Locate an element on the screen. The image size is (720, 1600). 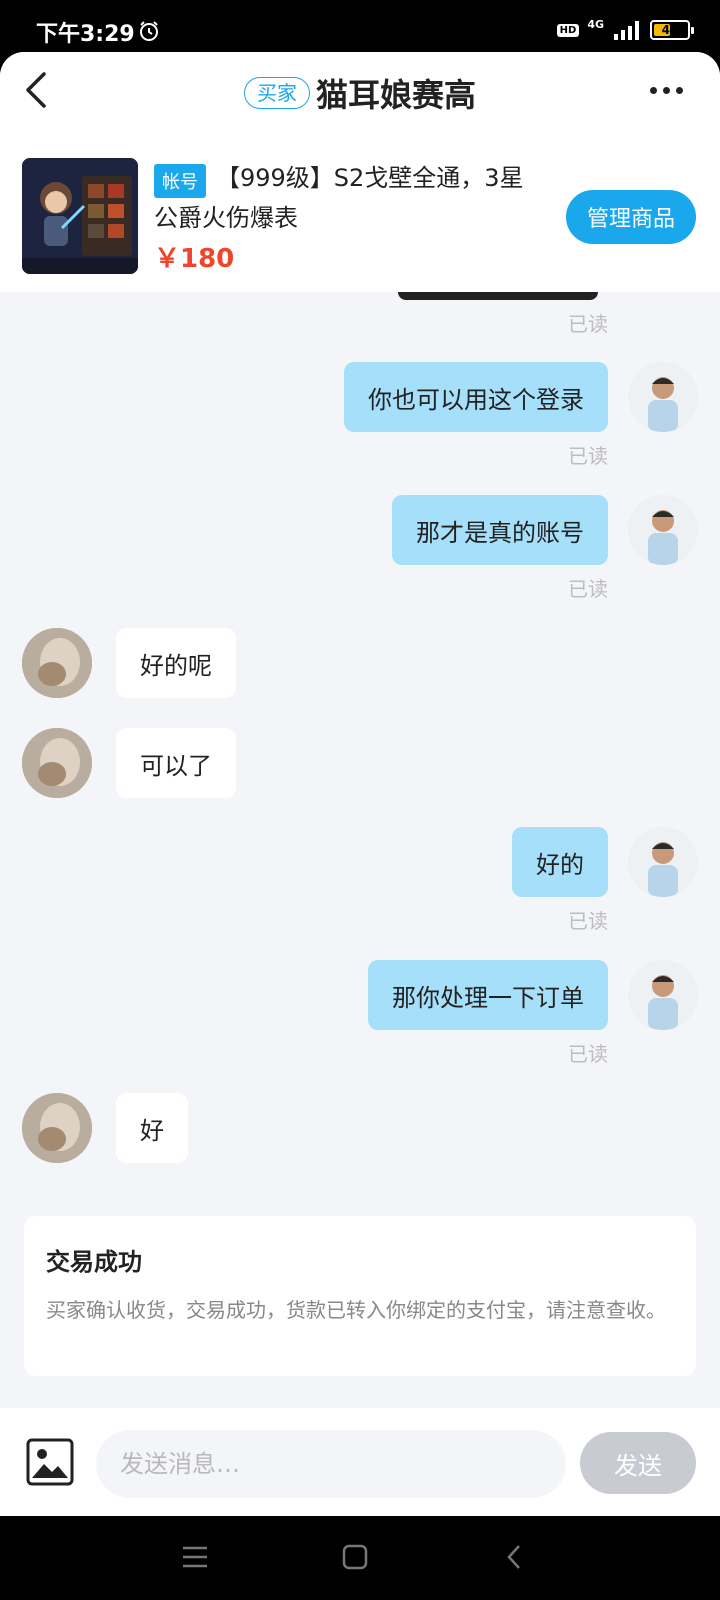
signal-icon is located at coordinates (626, 30).